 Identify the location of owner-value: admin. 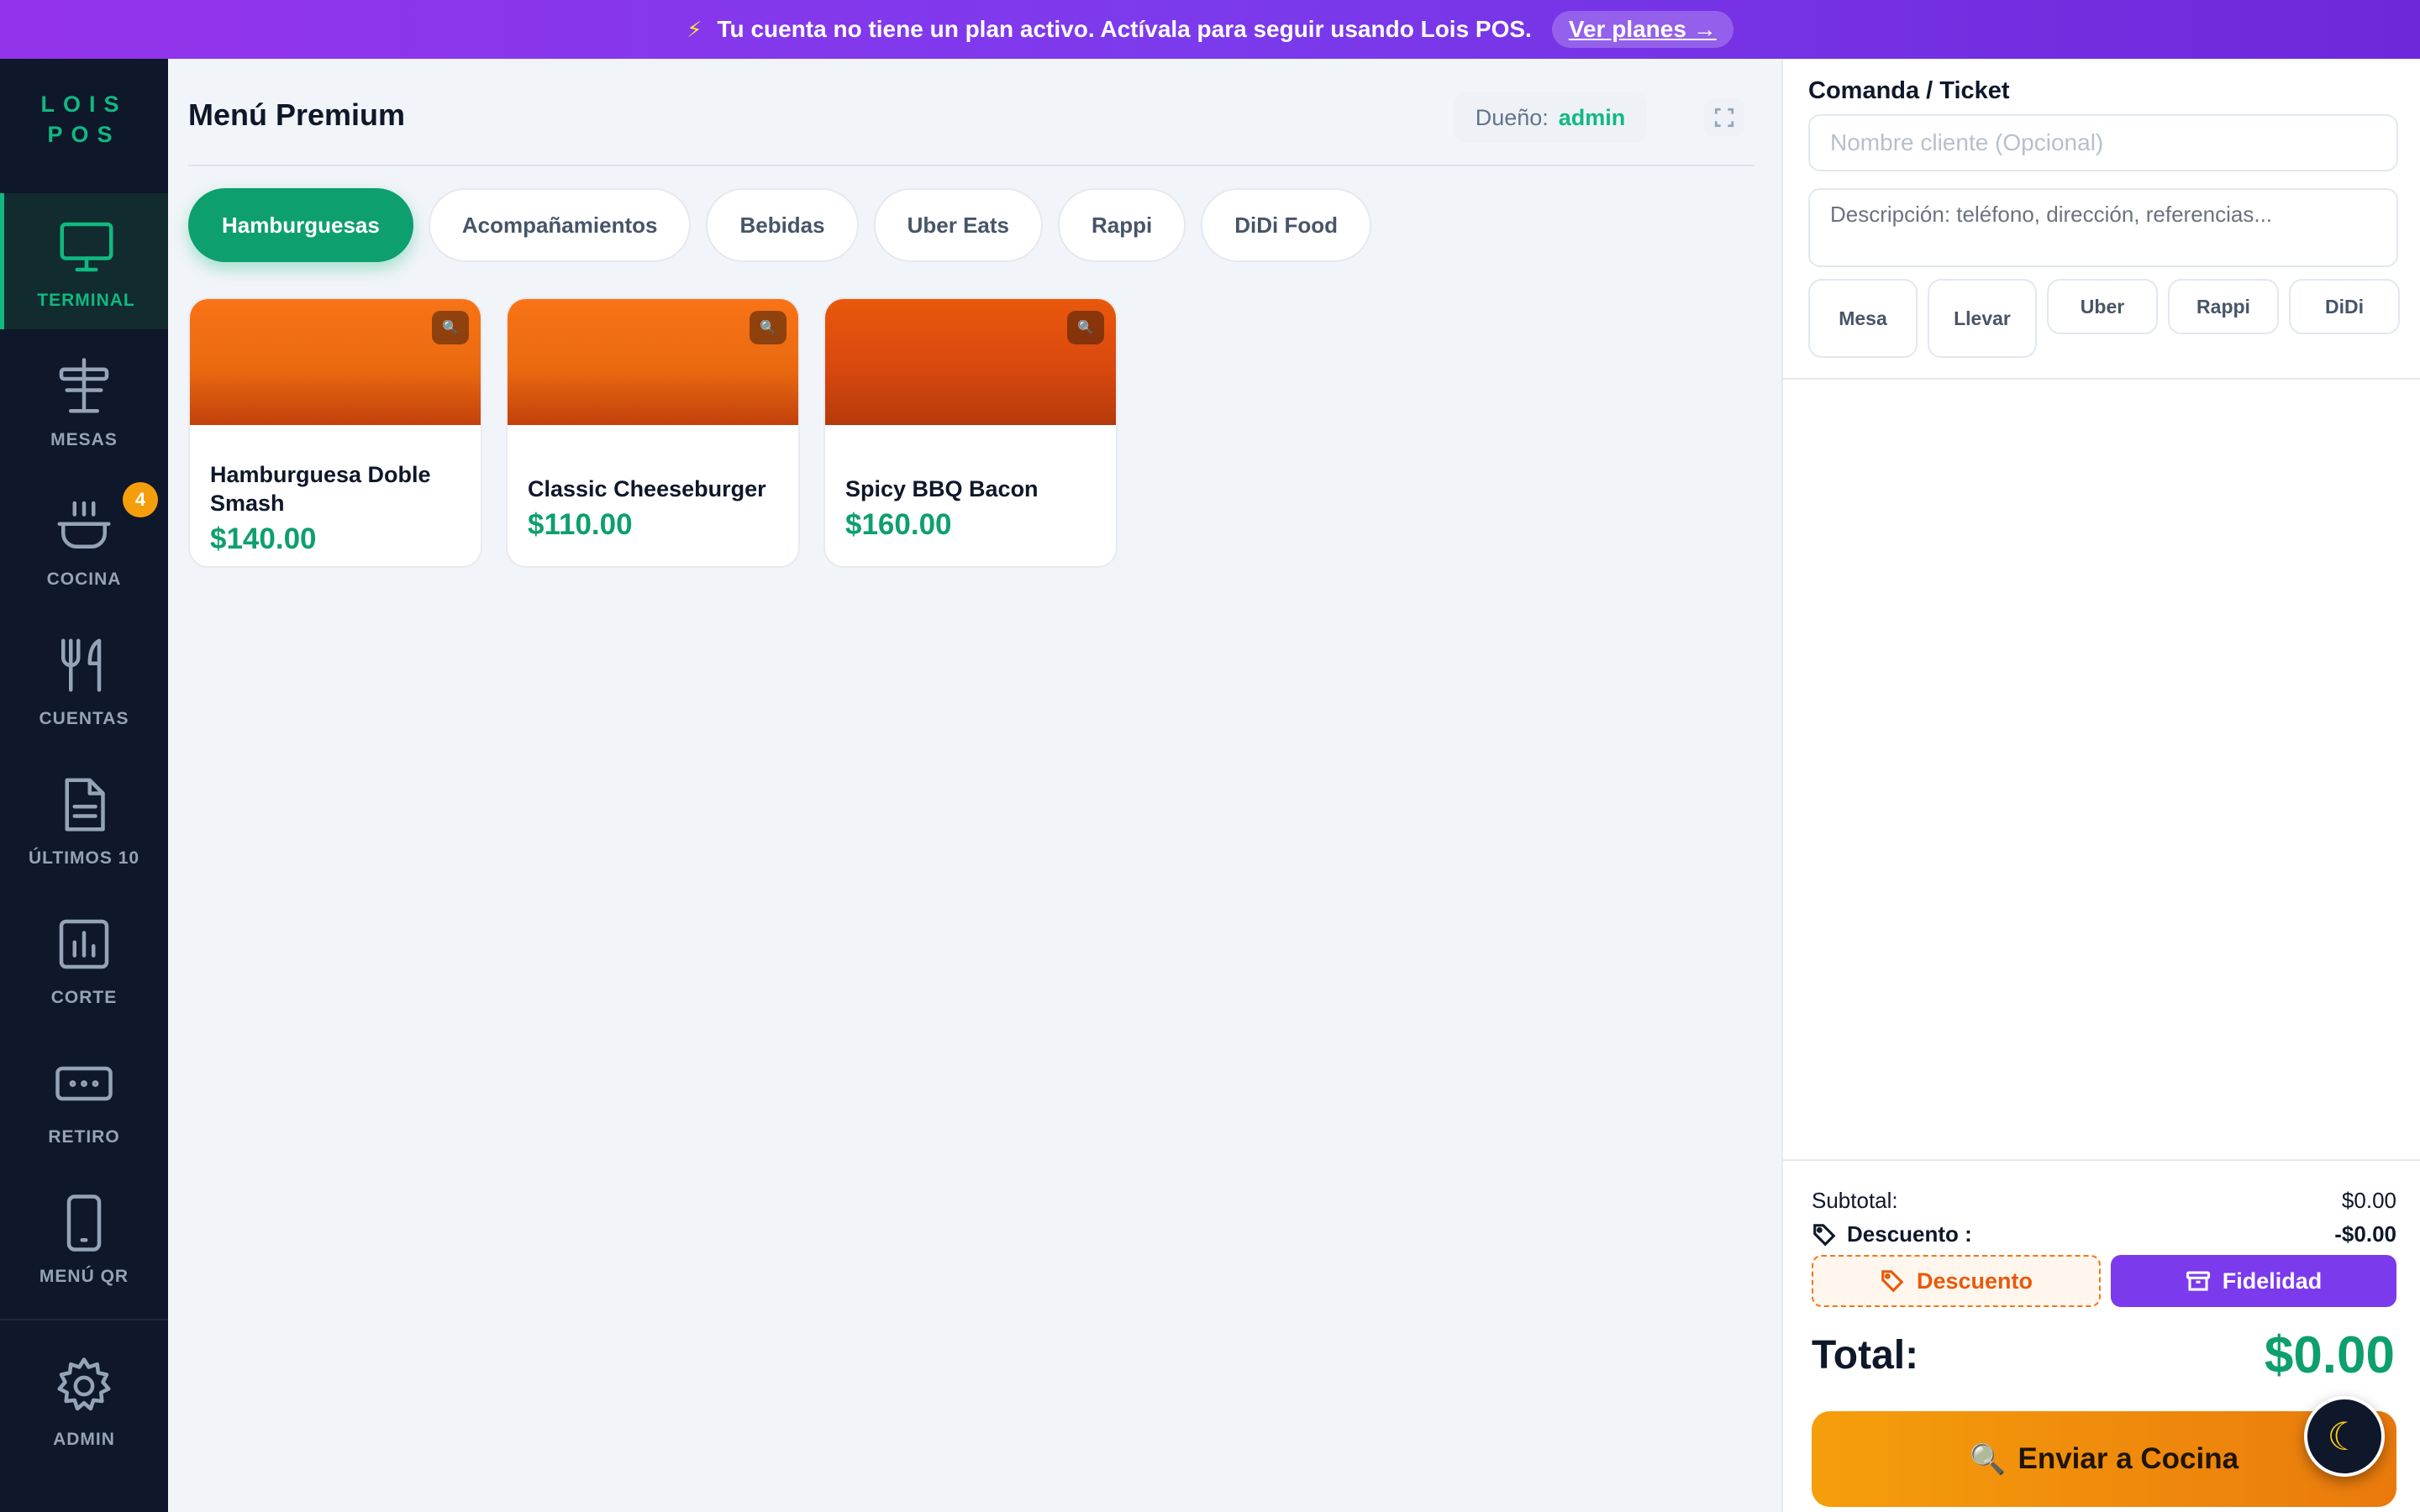
(1592, 117).